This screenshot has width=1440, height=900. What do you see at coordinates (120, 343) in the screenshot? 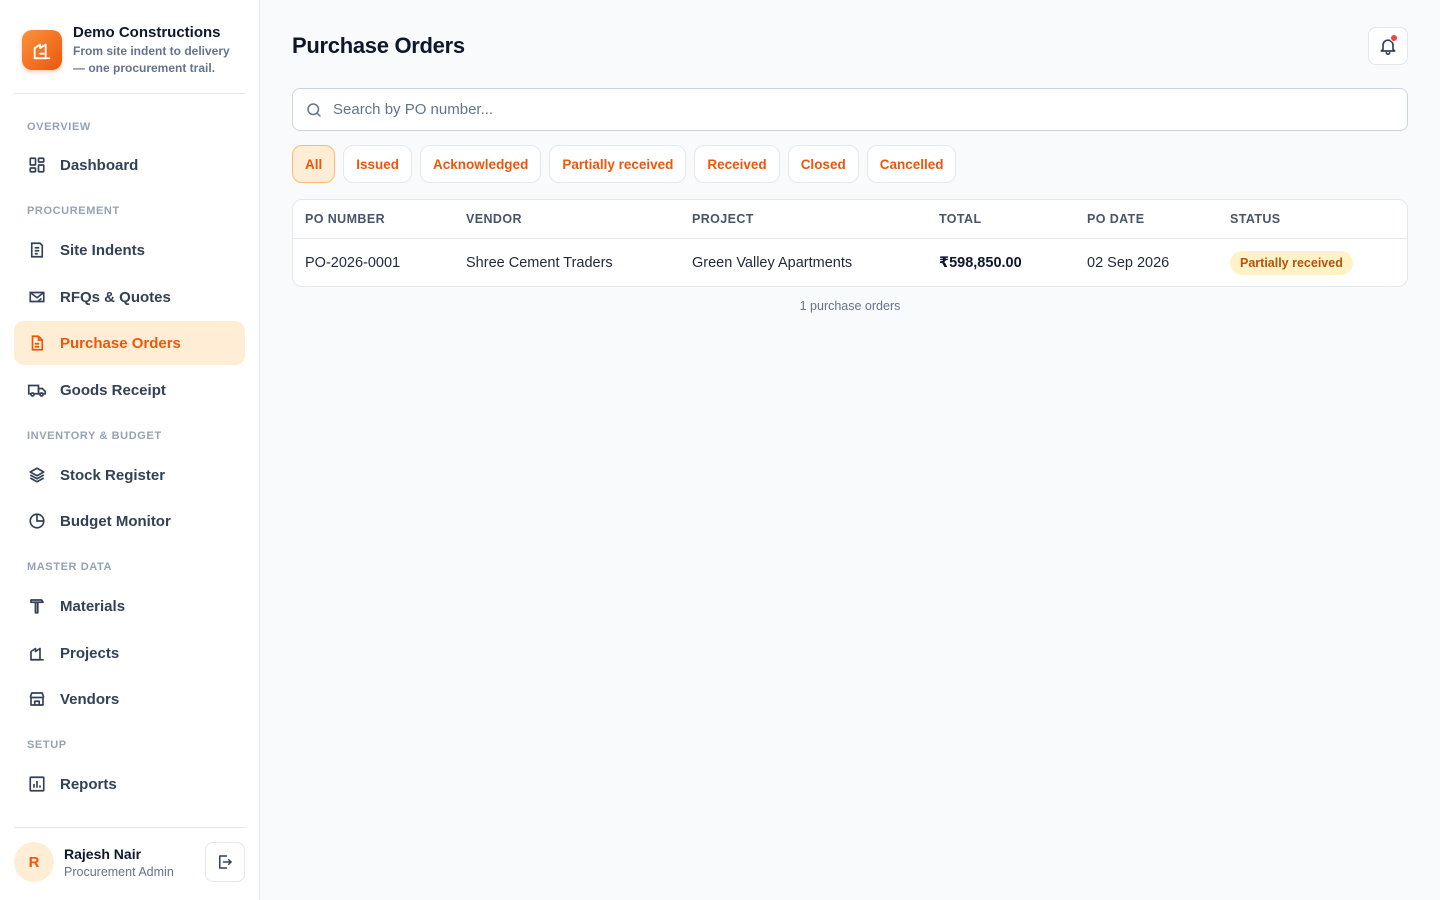
I see `sidebar-item-label: Purchase Orders` at bounding box center [120, 343].